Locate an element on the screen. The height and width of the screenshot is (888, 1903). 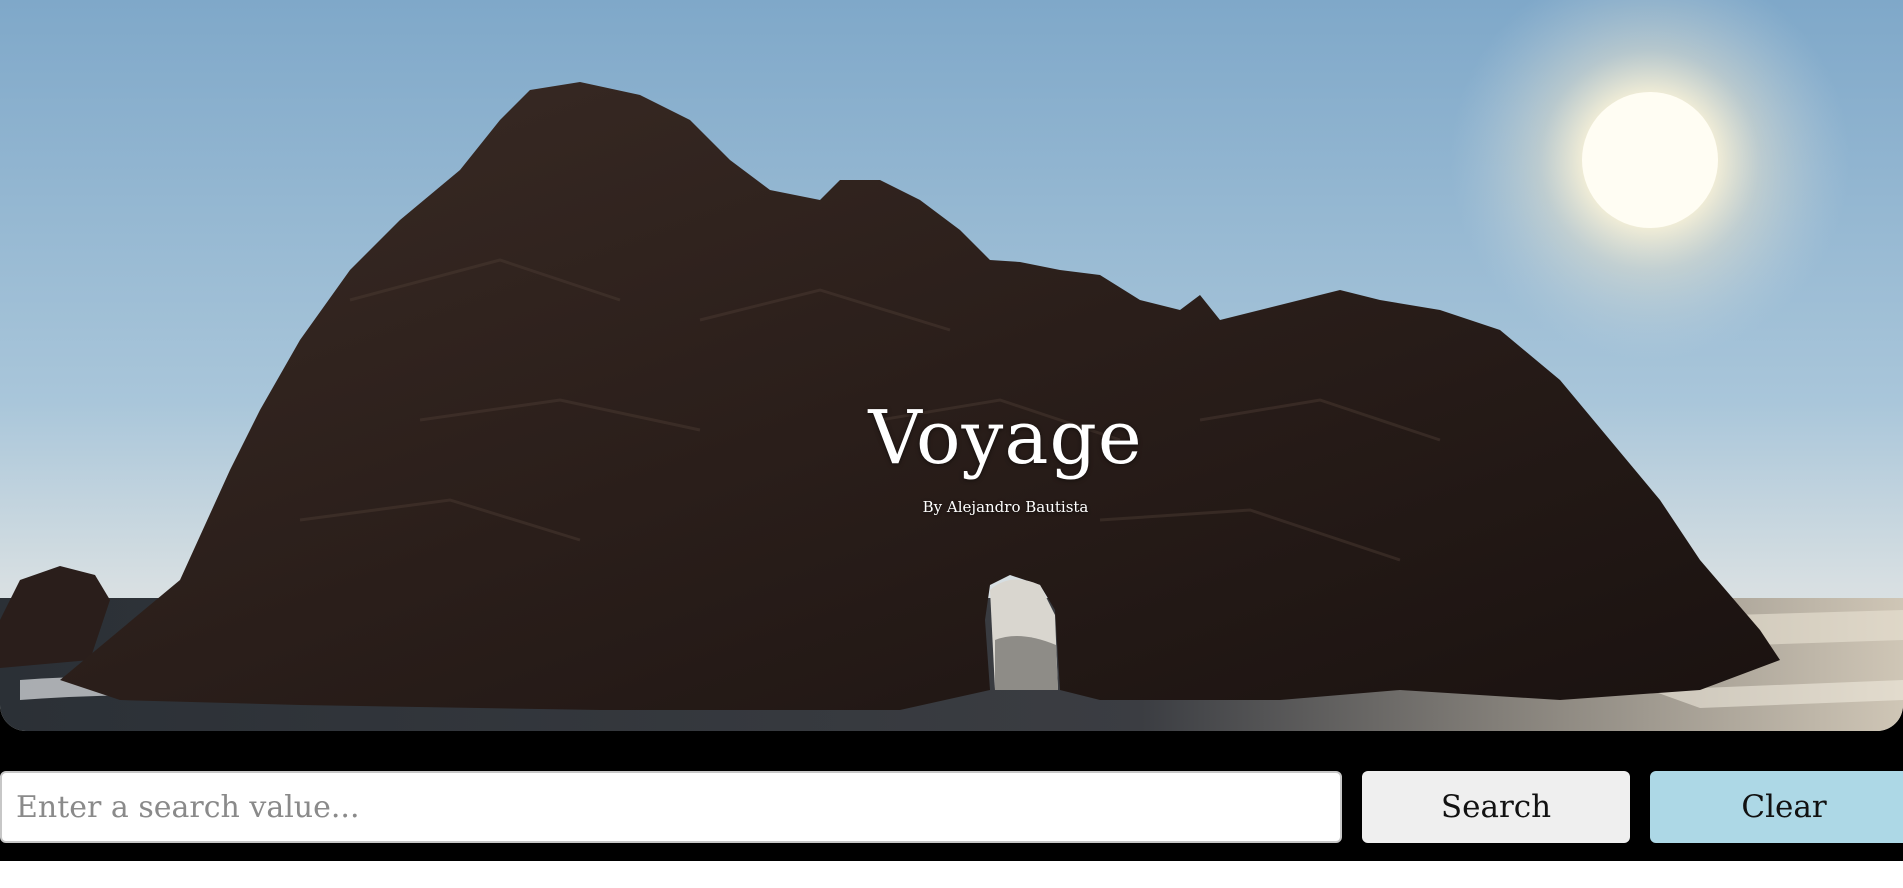
search-bar: Search Clear is located at coordinates (951, 796).